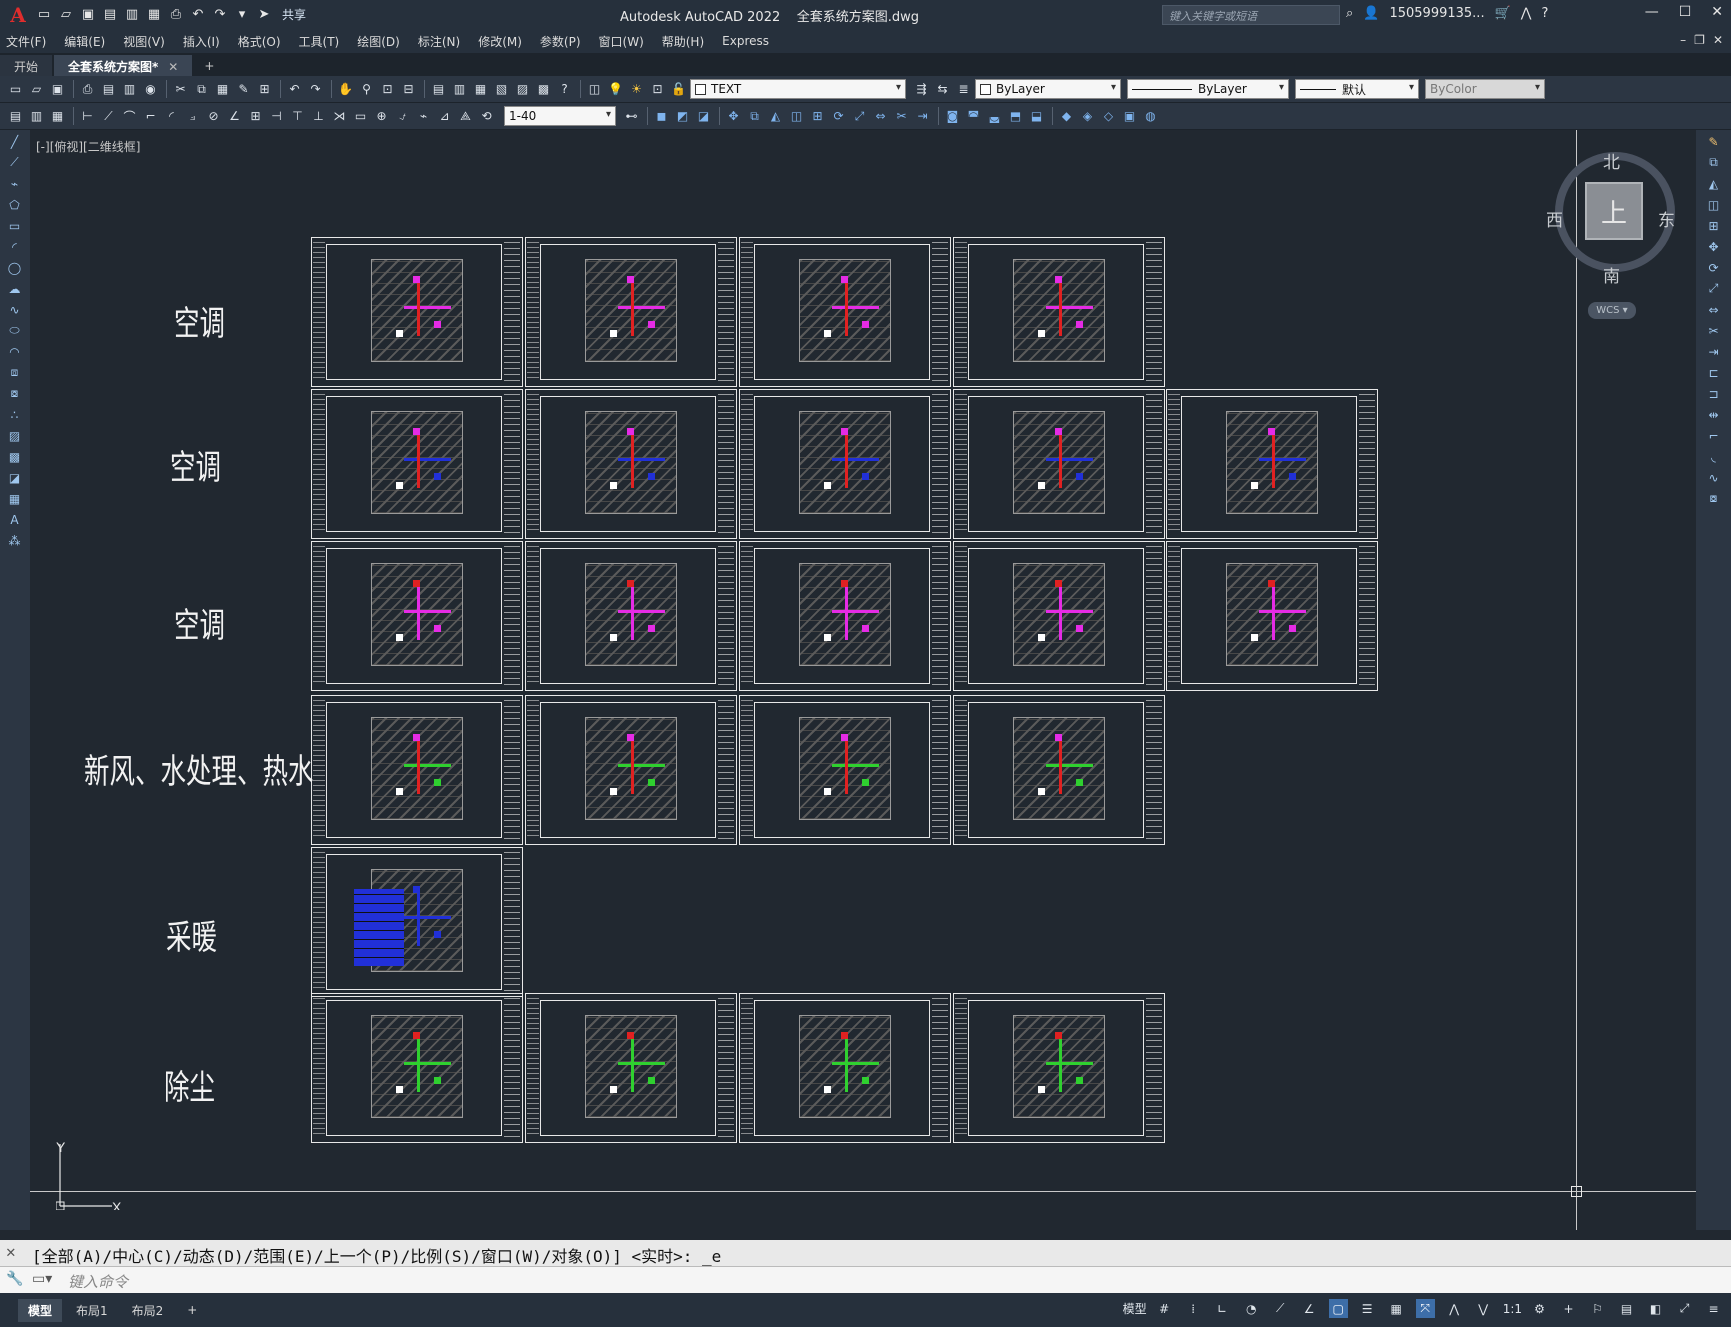 This screenshot has width=1731, height=1327. Describe the element at coordinates (132, 15) in the screenshot. I see `web-open-icon: ▥` at that location.